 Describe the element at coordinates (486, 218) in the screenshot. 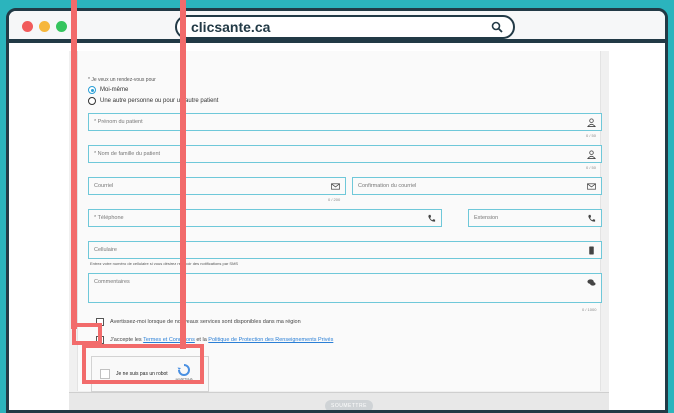

I see `extension-placeholder: Extension` at that location.